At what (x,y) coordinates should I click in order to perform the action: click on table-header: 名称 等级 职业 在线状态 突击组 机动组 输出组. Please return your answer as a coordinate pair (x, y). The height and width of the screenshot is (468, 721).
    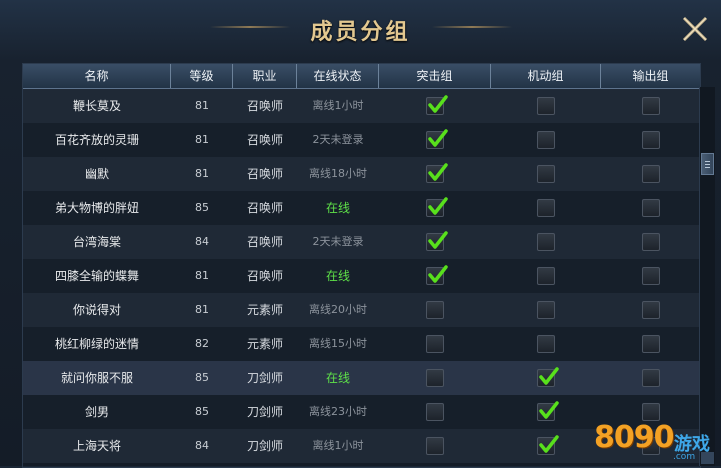
    Looking at the image, I should click on (361, 76).